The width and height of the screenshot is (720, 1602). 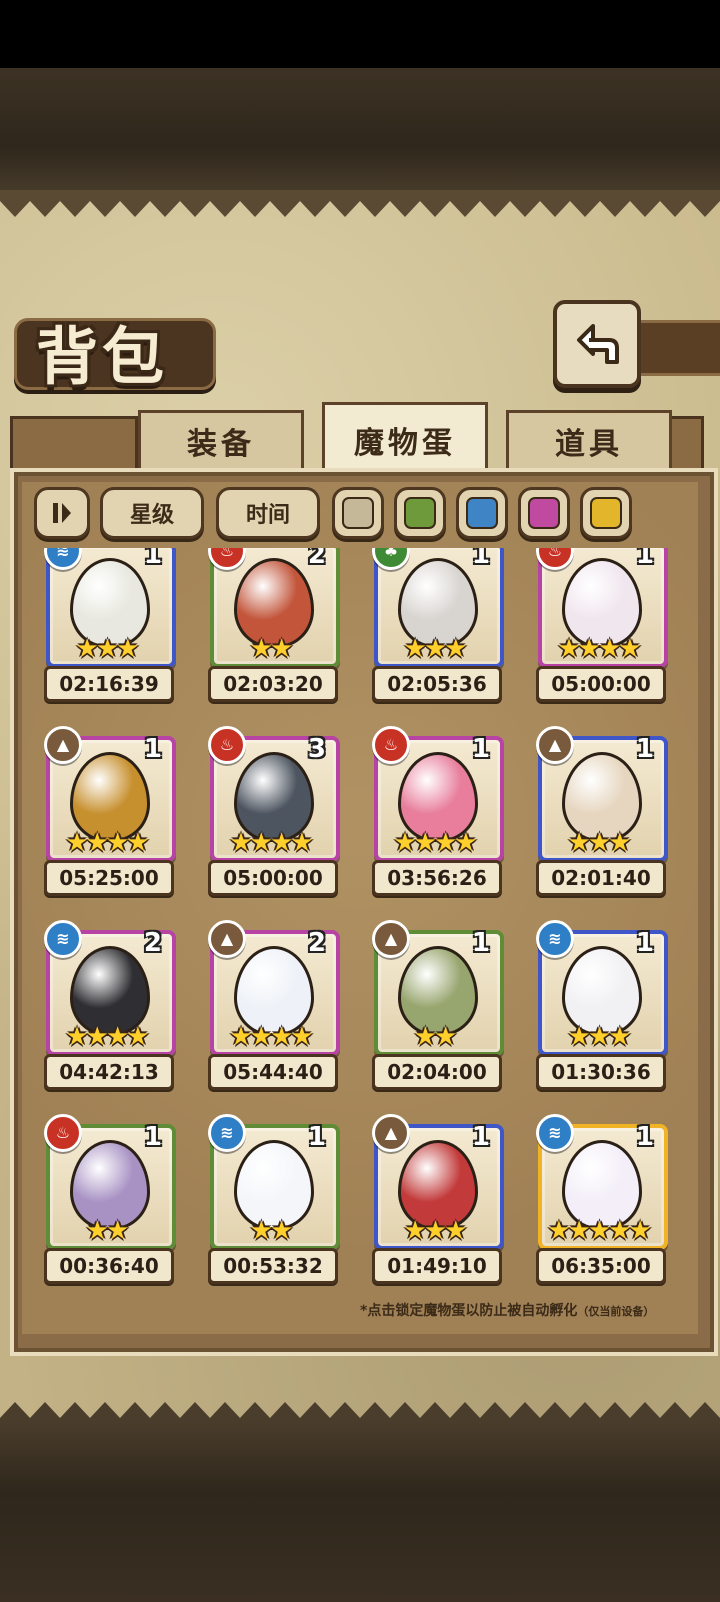 I want to click on filter-color-gold, so click(x=606, y=513).